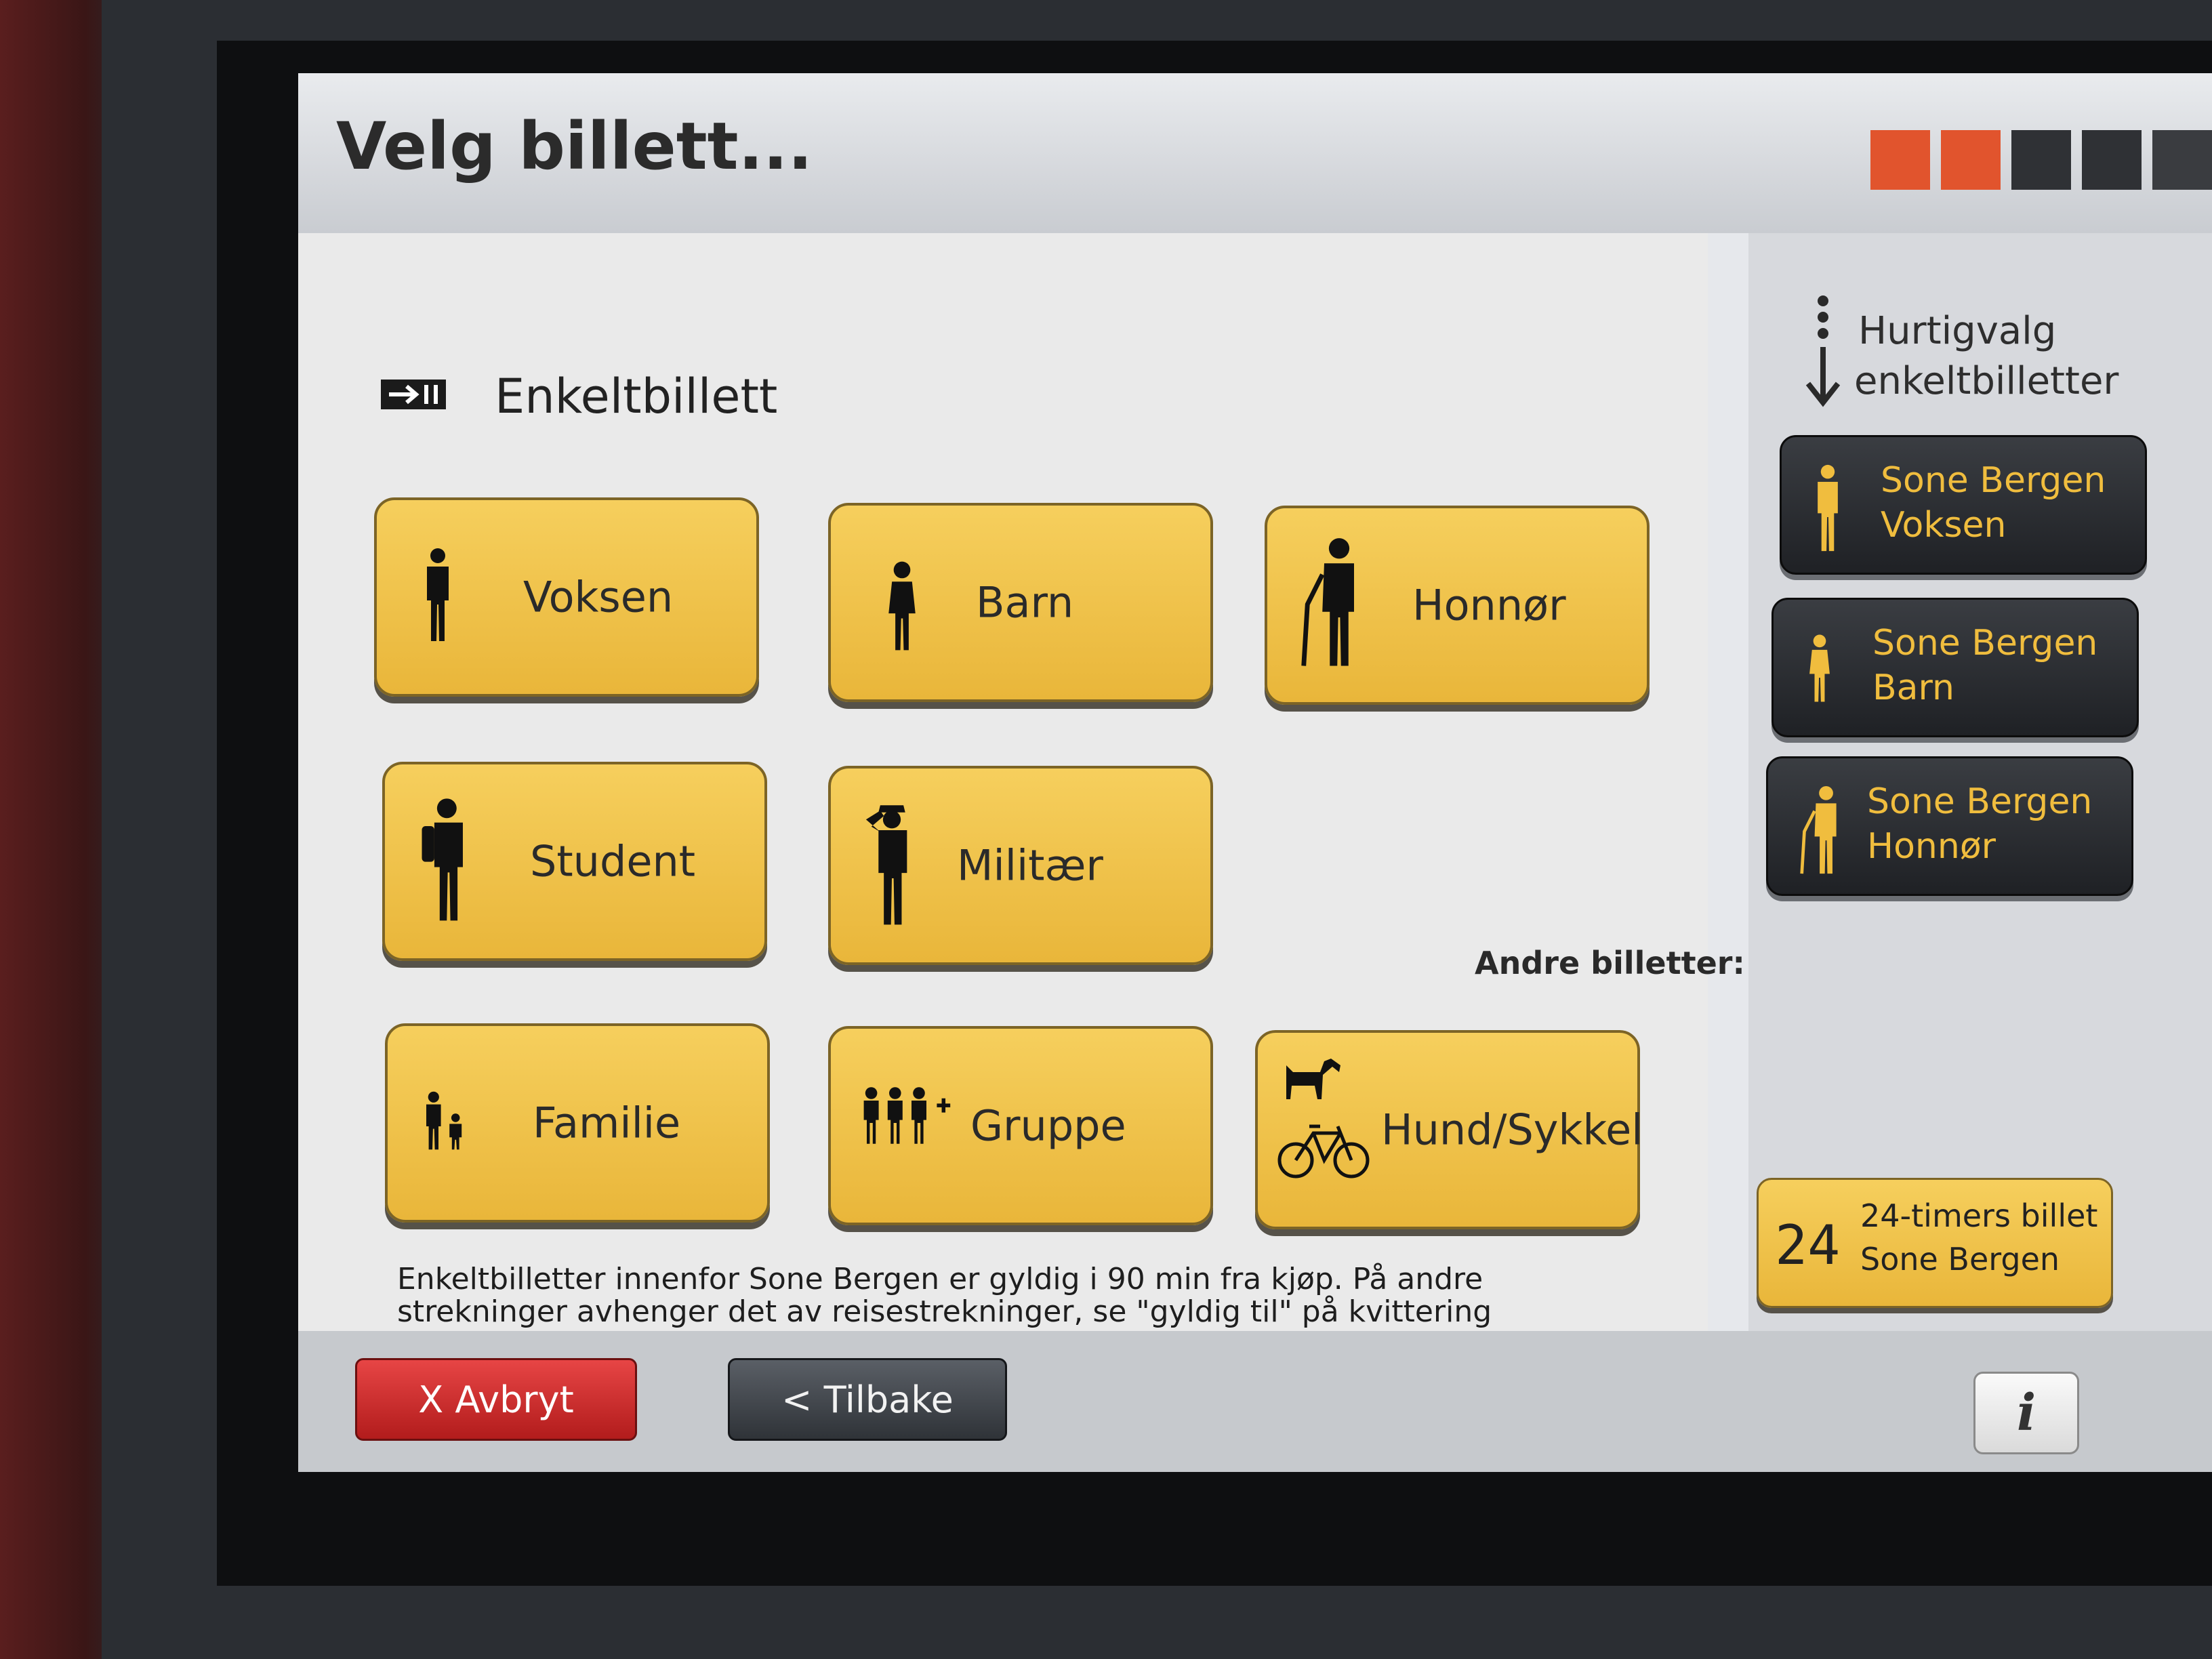 The height and width of the screenshot is (1659, 2212). Describe the element at coordinates (886, 865) in the screenshot. I see `military-salute-icon` at that location.